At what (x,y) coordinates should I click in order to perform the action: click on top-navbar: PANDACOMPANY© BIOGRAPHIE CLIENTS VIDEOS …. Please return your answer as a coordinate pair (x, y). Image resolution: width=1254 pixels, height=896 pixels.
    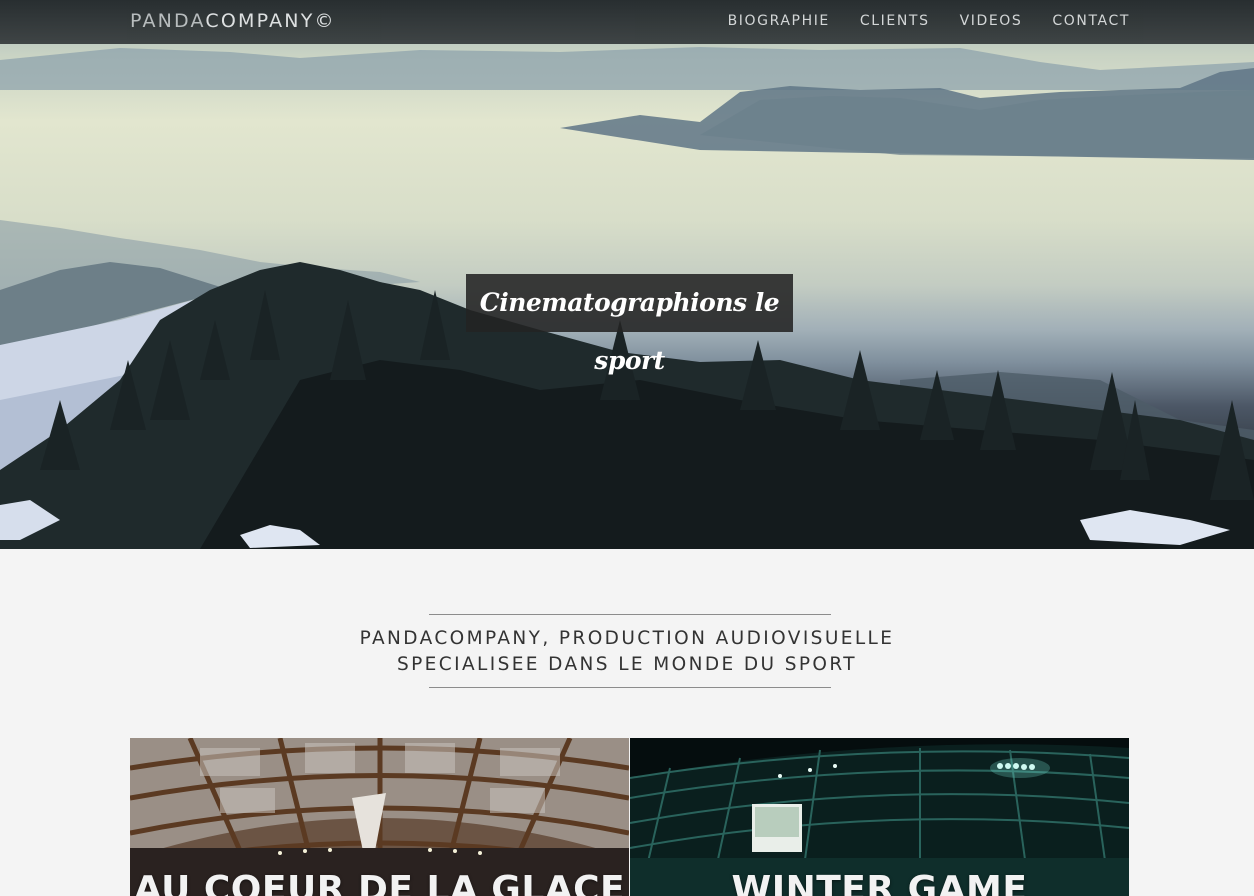
    Looking at the image, I should click on (627, 22).